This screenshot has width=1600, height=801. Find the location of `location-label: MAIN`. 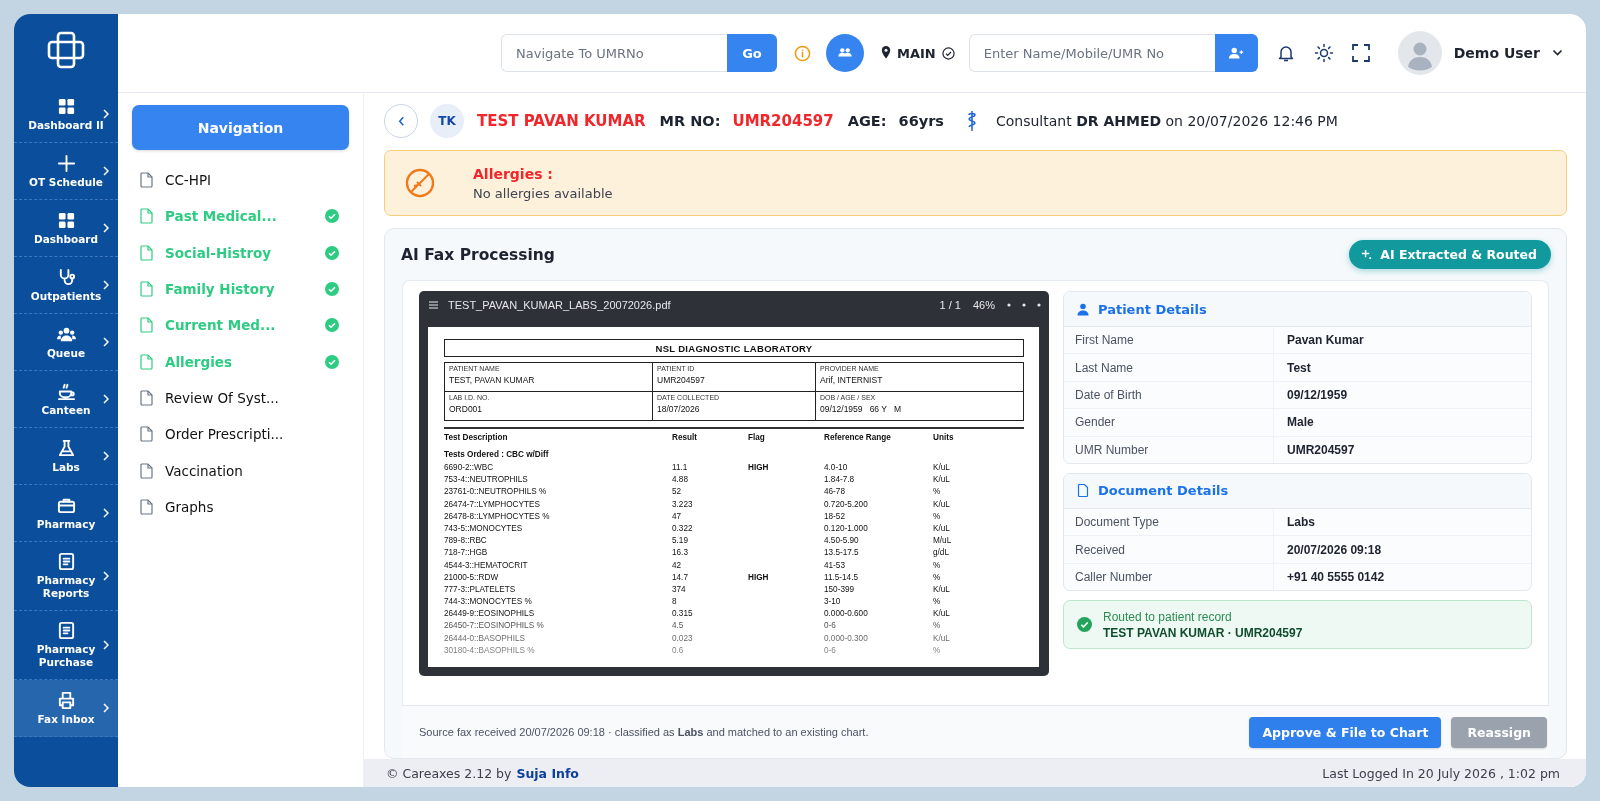

location-label: MAIN is located at coordinates (916, 53).